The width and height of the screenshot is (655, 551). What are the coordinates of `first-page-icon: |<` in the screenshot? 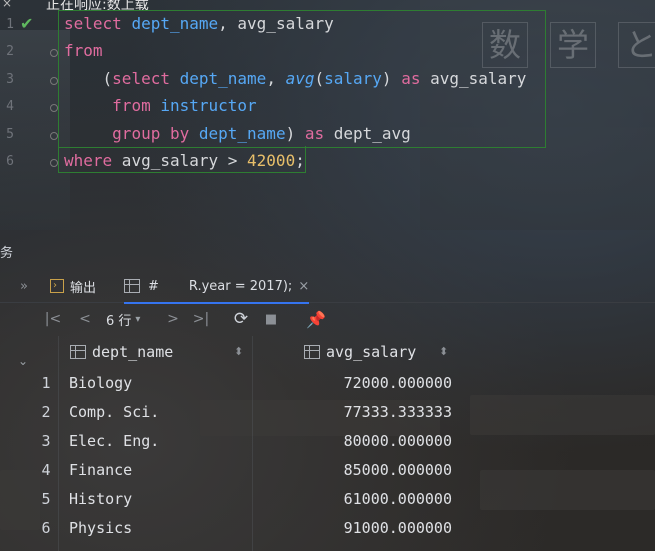 It's located at (53, 319).